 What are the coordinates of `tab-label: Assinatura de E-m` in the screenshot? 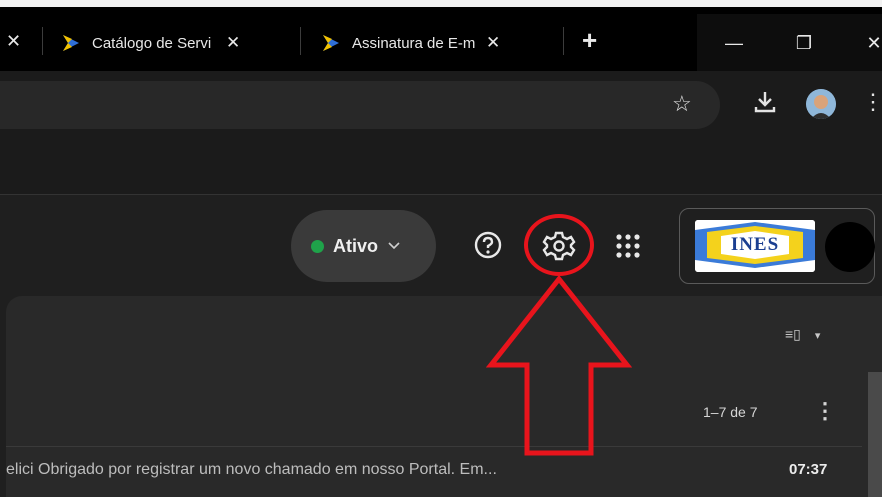 It's located at (414, 43).